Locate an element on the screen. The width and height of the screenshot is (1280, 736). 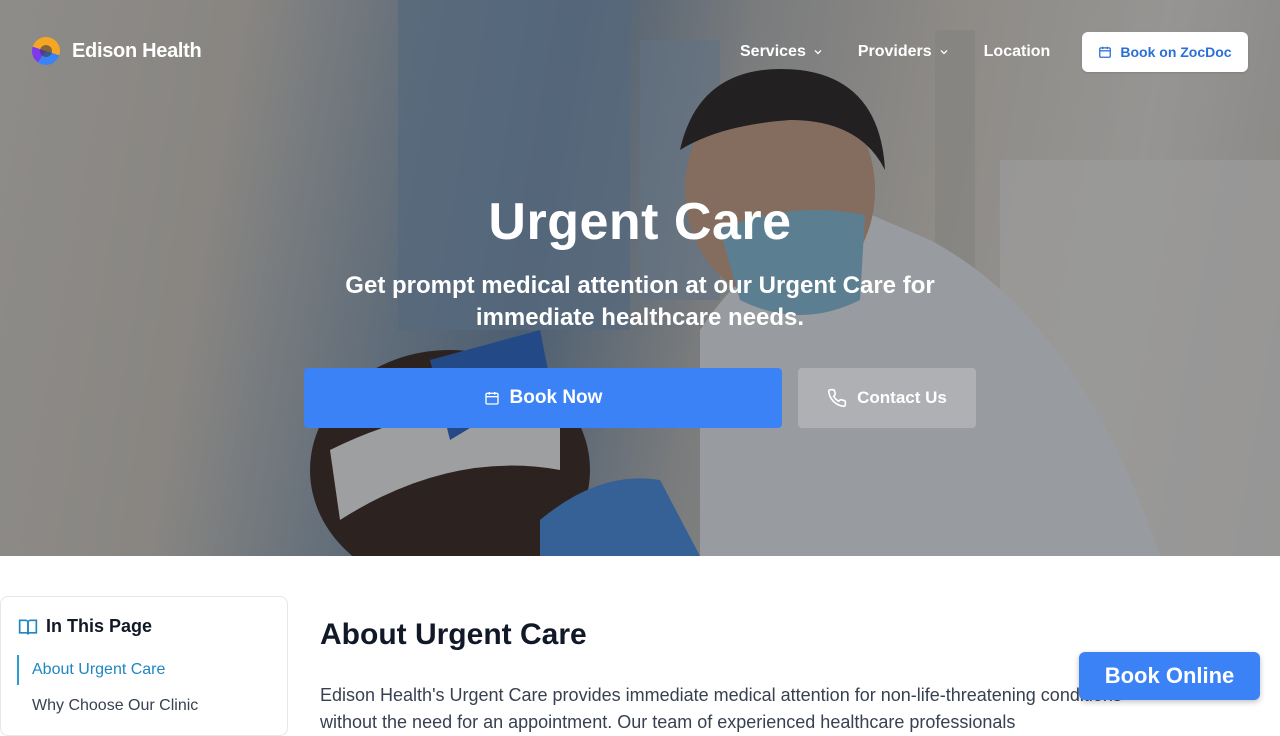
book-now-button: Book Now is located at coordinates (543, 398).